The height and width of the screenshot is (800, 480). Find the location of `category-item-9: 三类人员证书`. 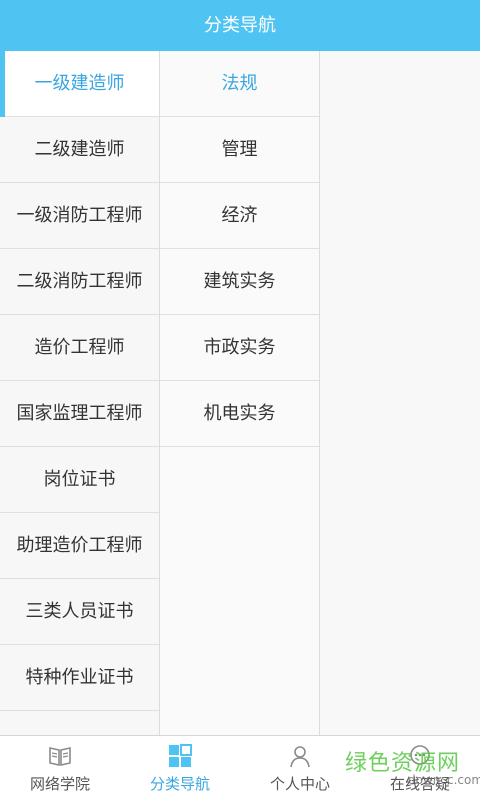

category-item-9: 三类人员证书 is located at coordinates (79, 612).